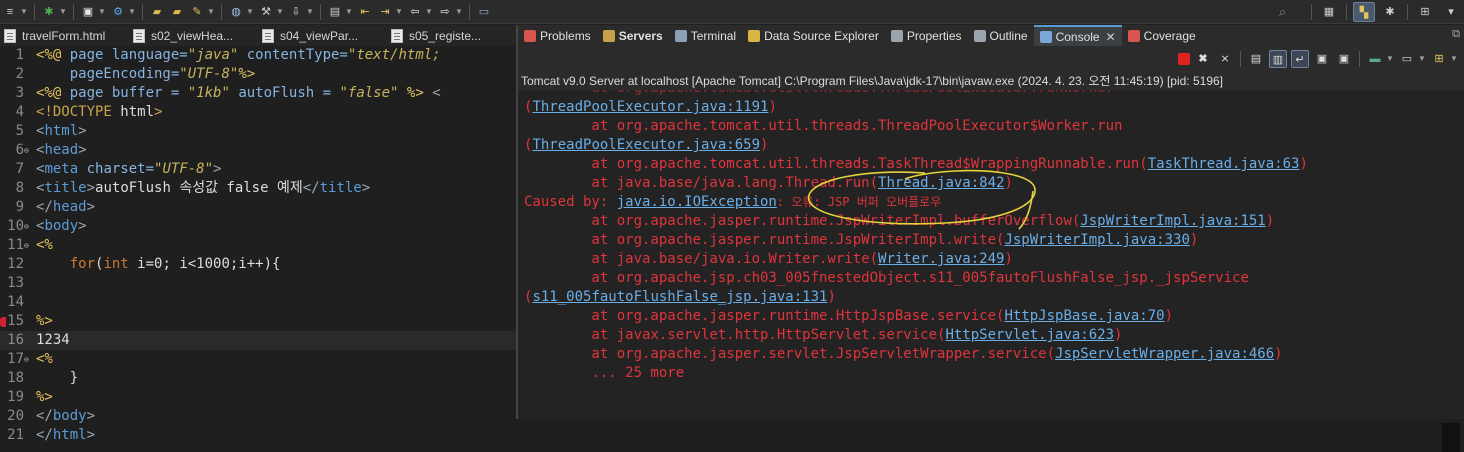 The image size is (1464, 452). What do you see at coordinates (1456, 34) in the screenshot?
I see `maximize-icon: ⧉` at bounding box center [1456, 34].